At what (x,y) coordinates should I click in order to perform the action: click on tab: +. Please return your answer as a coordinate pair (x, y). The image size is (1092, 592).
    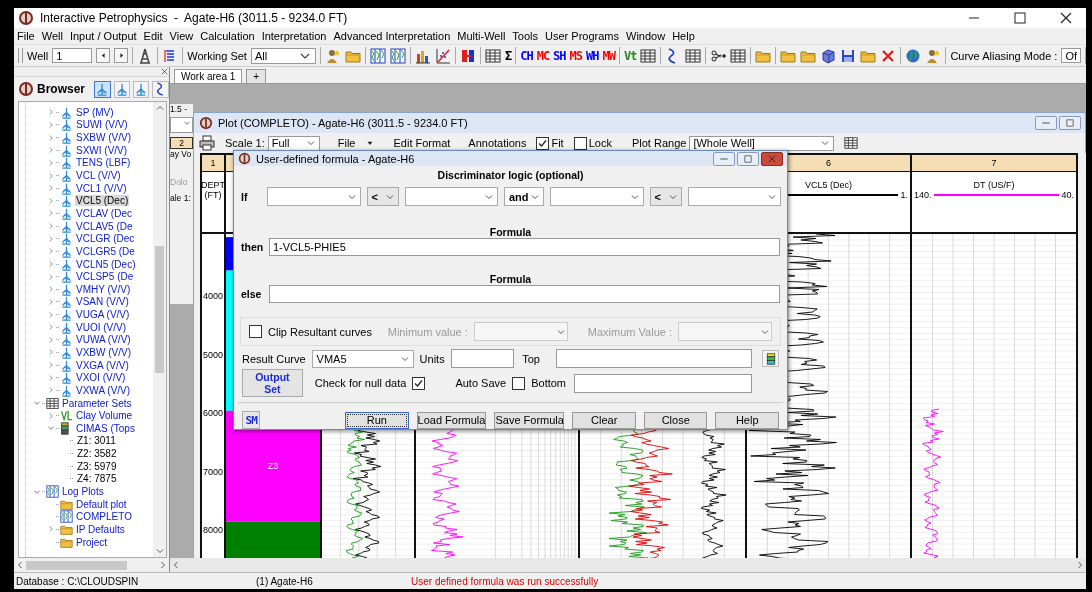
    Looking at the image, I should click on (256, 76).